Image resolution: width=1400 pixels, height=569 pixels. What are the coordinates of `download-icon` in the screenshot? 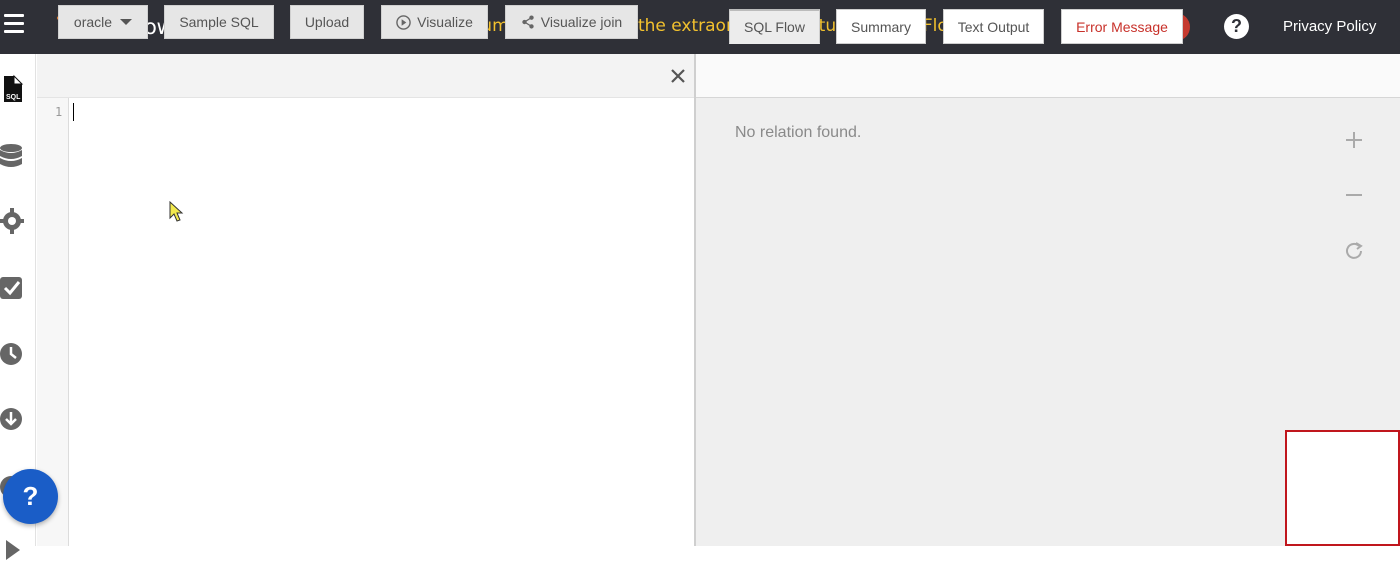 It's located at (13, 419).